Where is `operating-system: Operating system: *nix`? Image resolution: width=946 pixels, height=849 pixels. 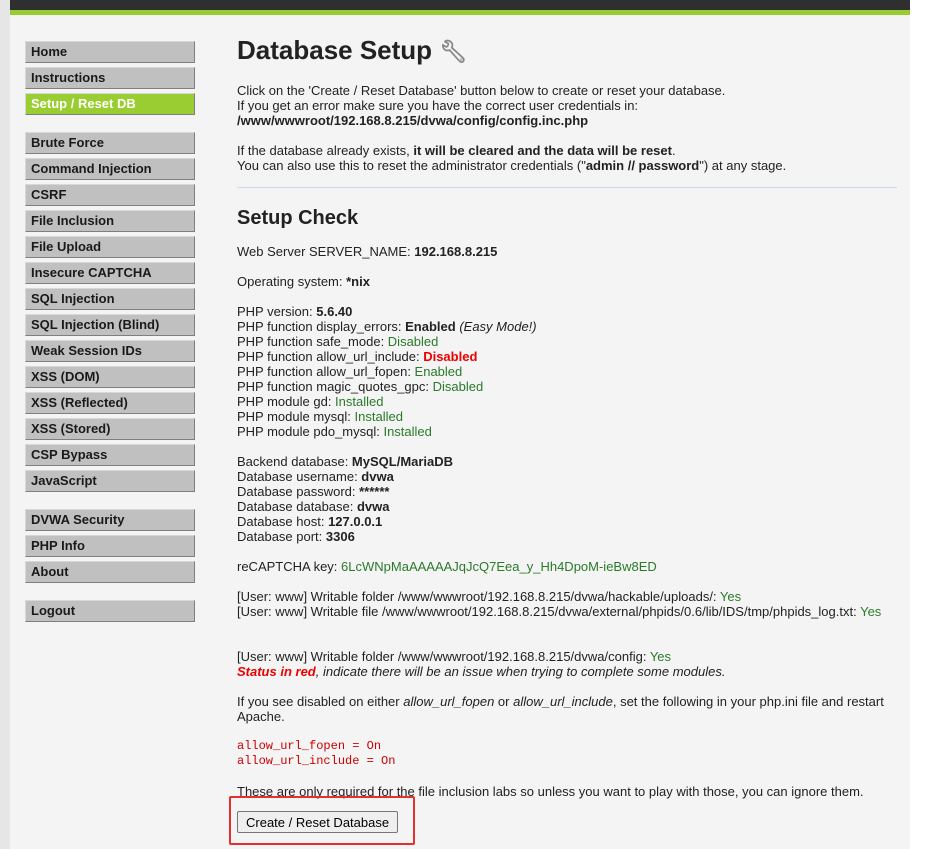
operating-system: Operating system: *nix is located at coordinates (303, 281).